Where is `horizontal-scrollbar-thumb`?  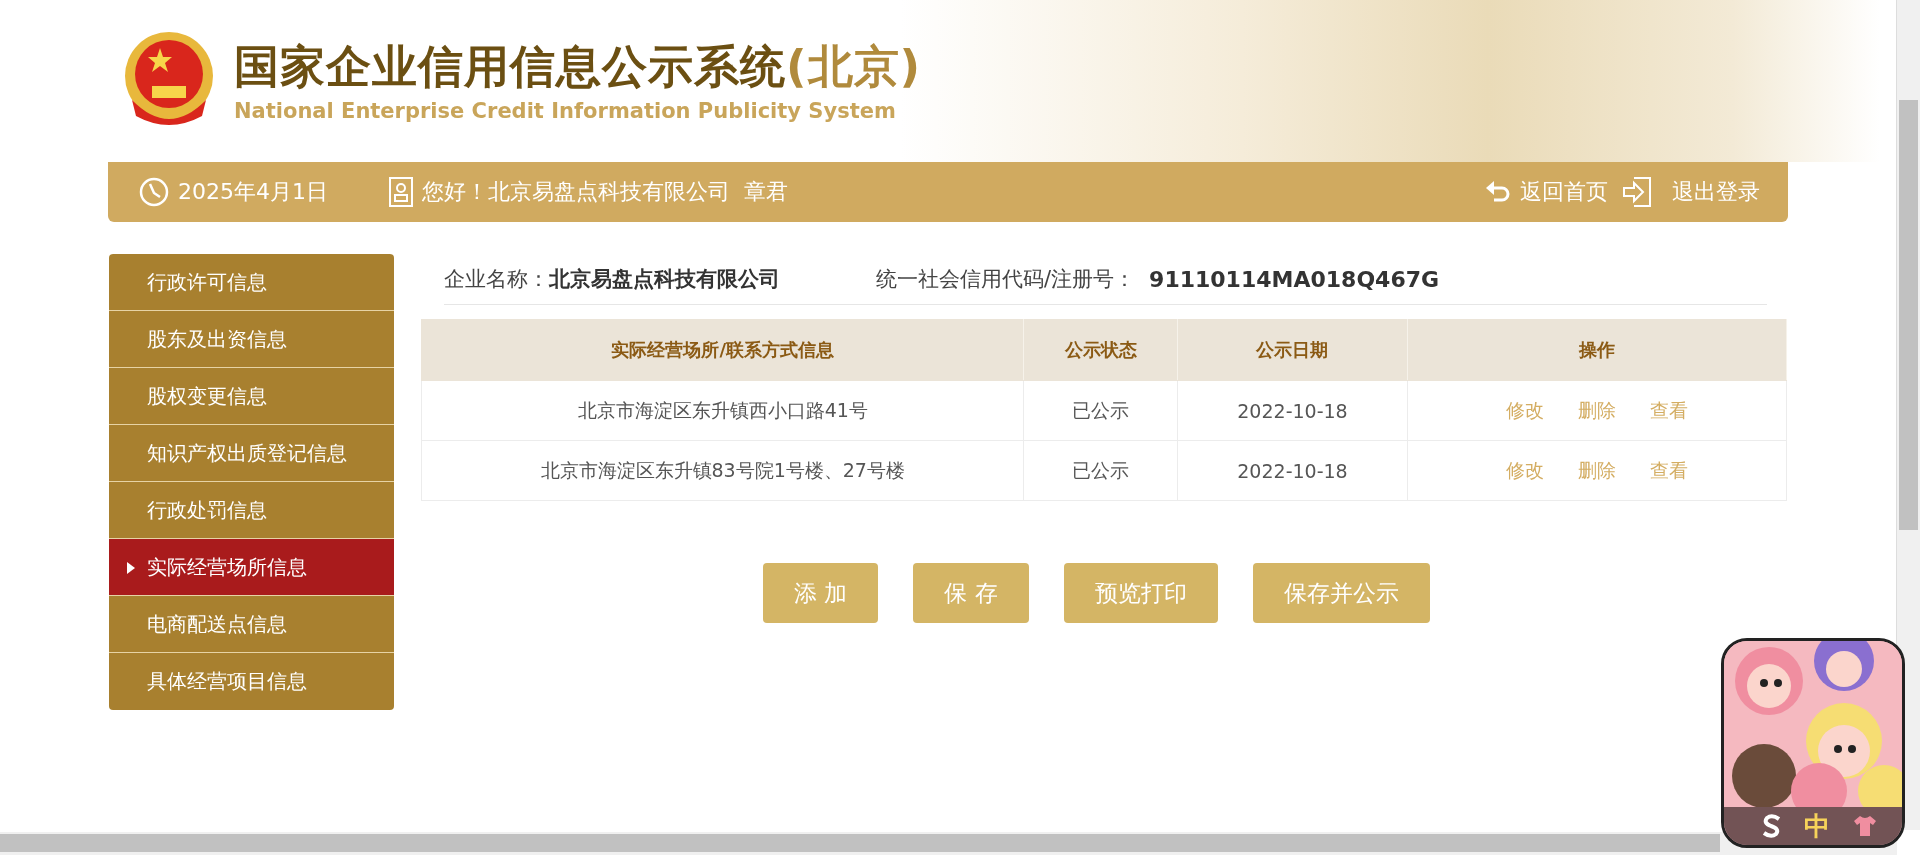
horizontal-scrollbar-thumb is located at coordinates (860, 843).